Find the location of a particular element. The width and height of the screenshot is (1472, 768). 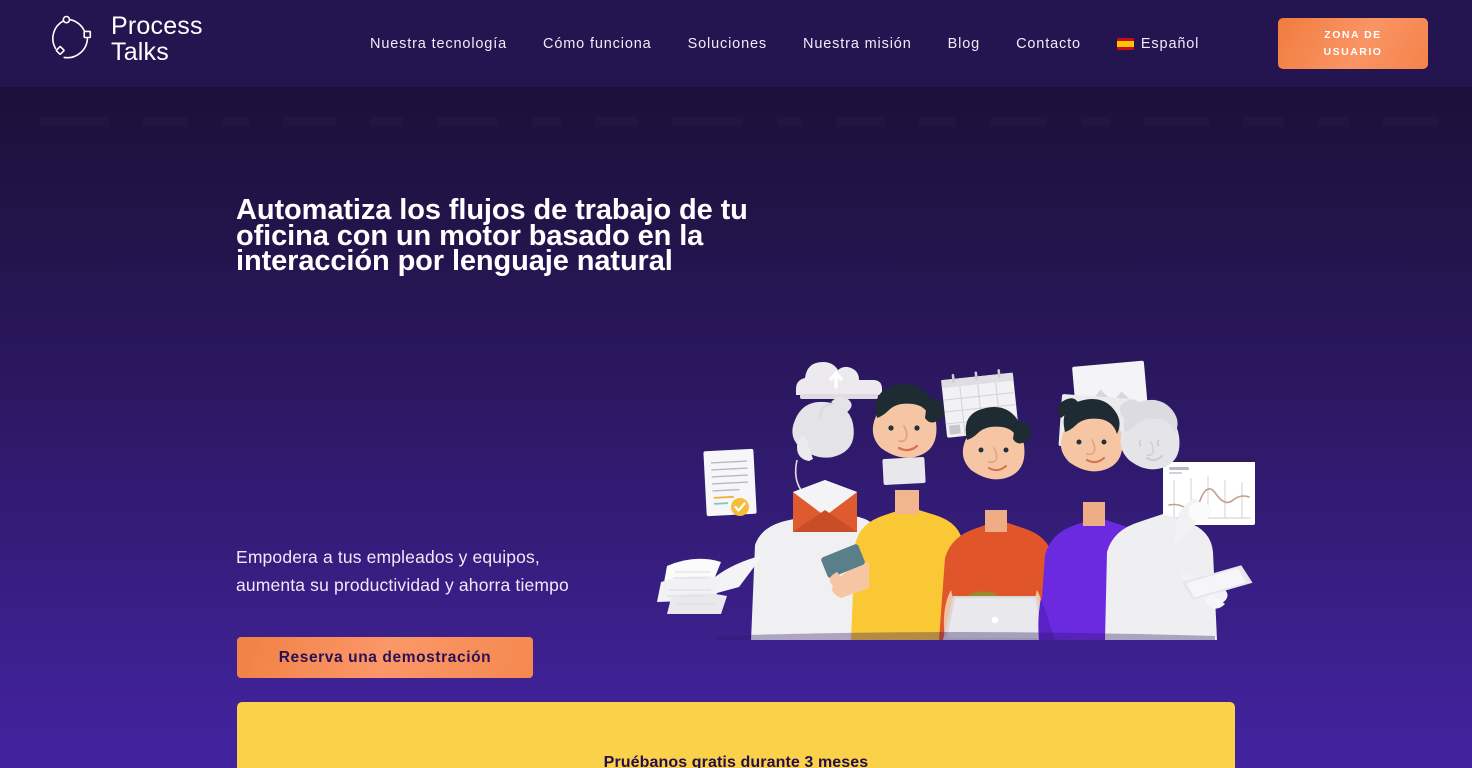

nav-item-blog: Blog is located at coordinates (964, 44).